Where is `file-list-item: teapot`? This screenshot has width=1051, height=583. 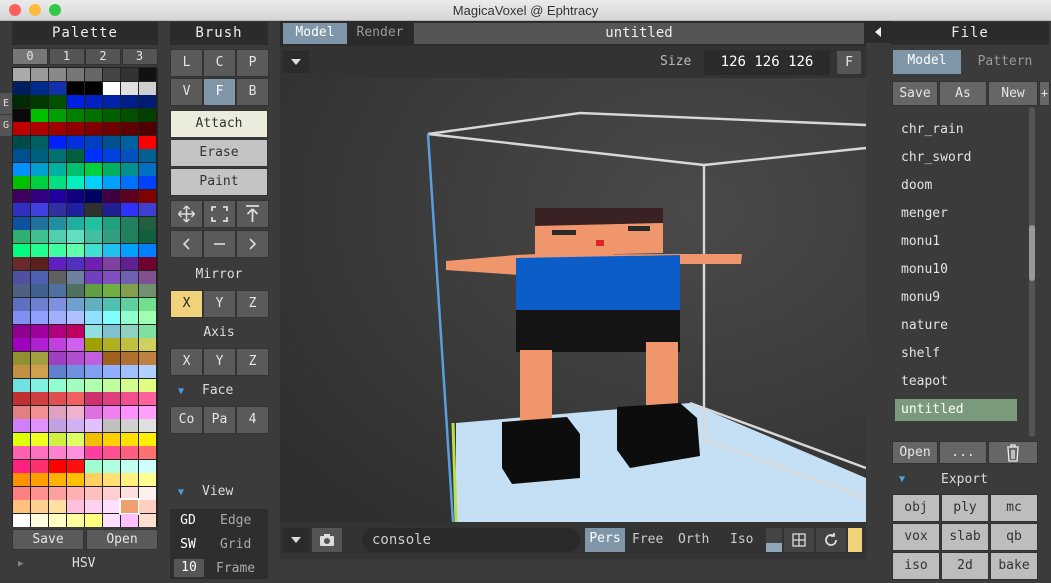
file-list-item: teapot is located at coordinates (956, 382).